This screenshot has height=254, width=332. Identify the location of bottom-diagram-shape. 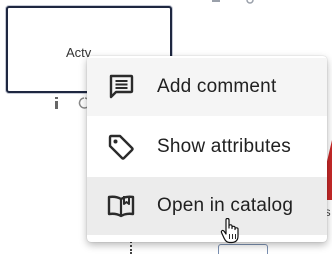
(243, 249).